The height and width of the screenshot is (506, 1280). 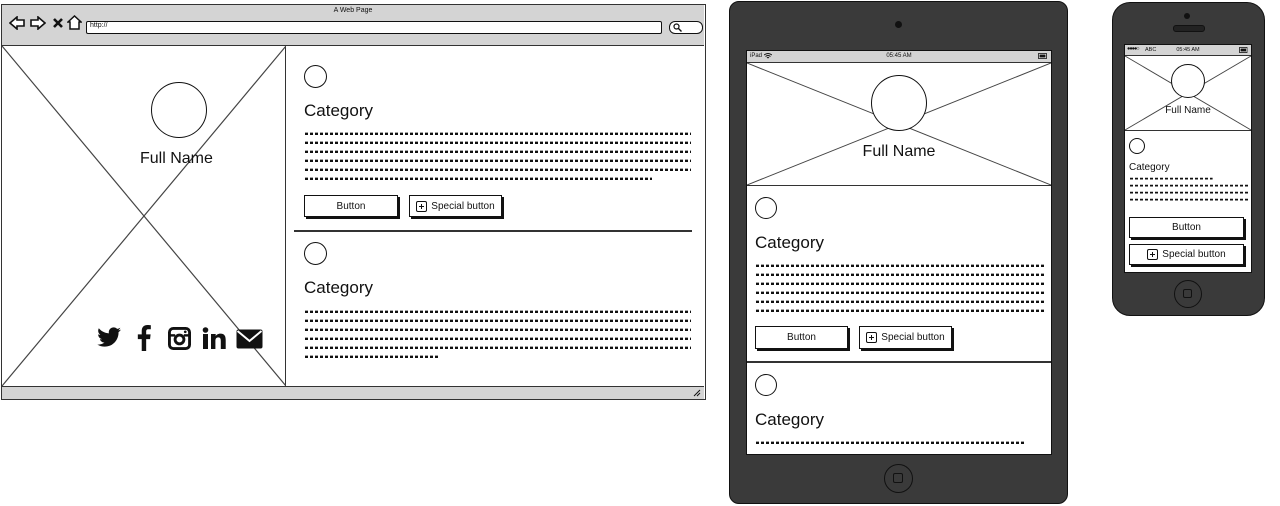 What do you see at coordinates (374, 27) in the screenshot?
I see `url-bar: http://` at bounding box center [374, 27].